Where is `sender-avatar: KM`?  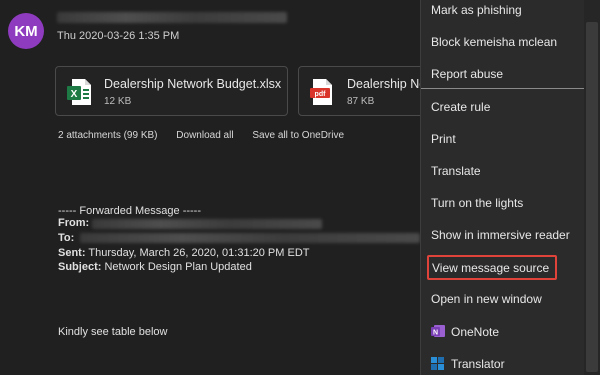
sender-avatar: KM is located at coordinates (26, 31).